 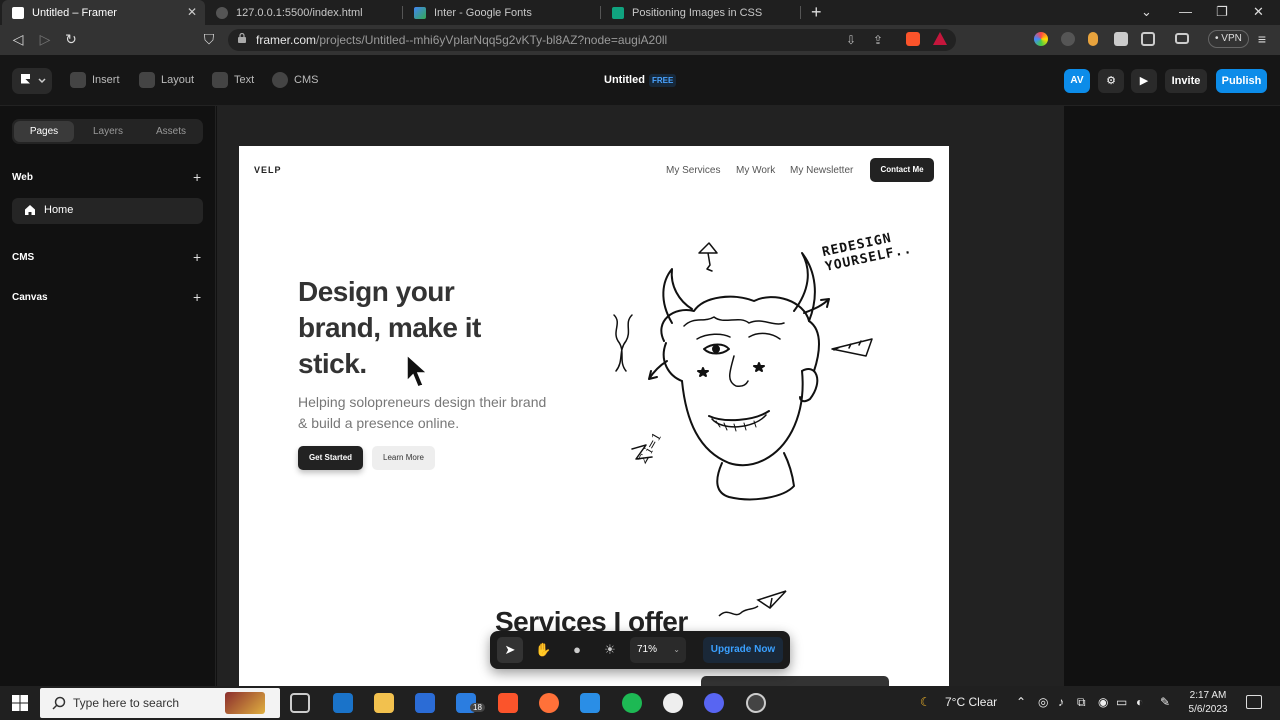 I want to click on tray-app-icon: ◎, so click(x=1043, y=702).